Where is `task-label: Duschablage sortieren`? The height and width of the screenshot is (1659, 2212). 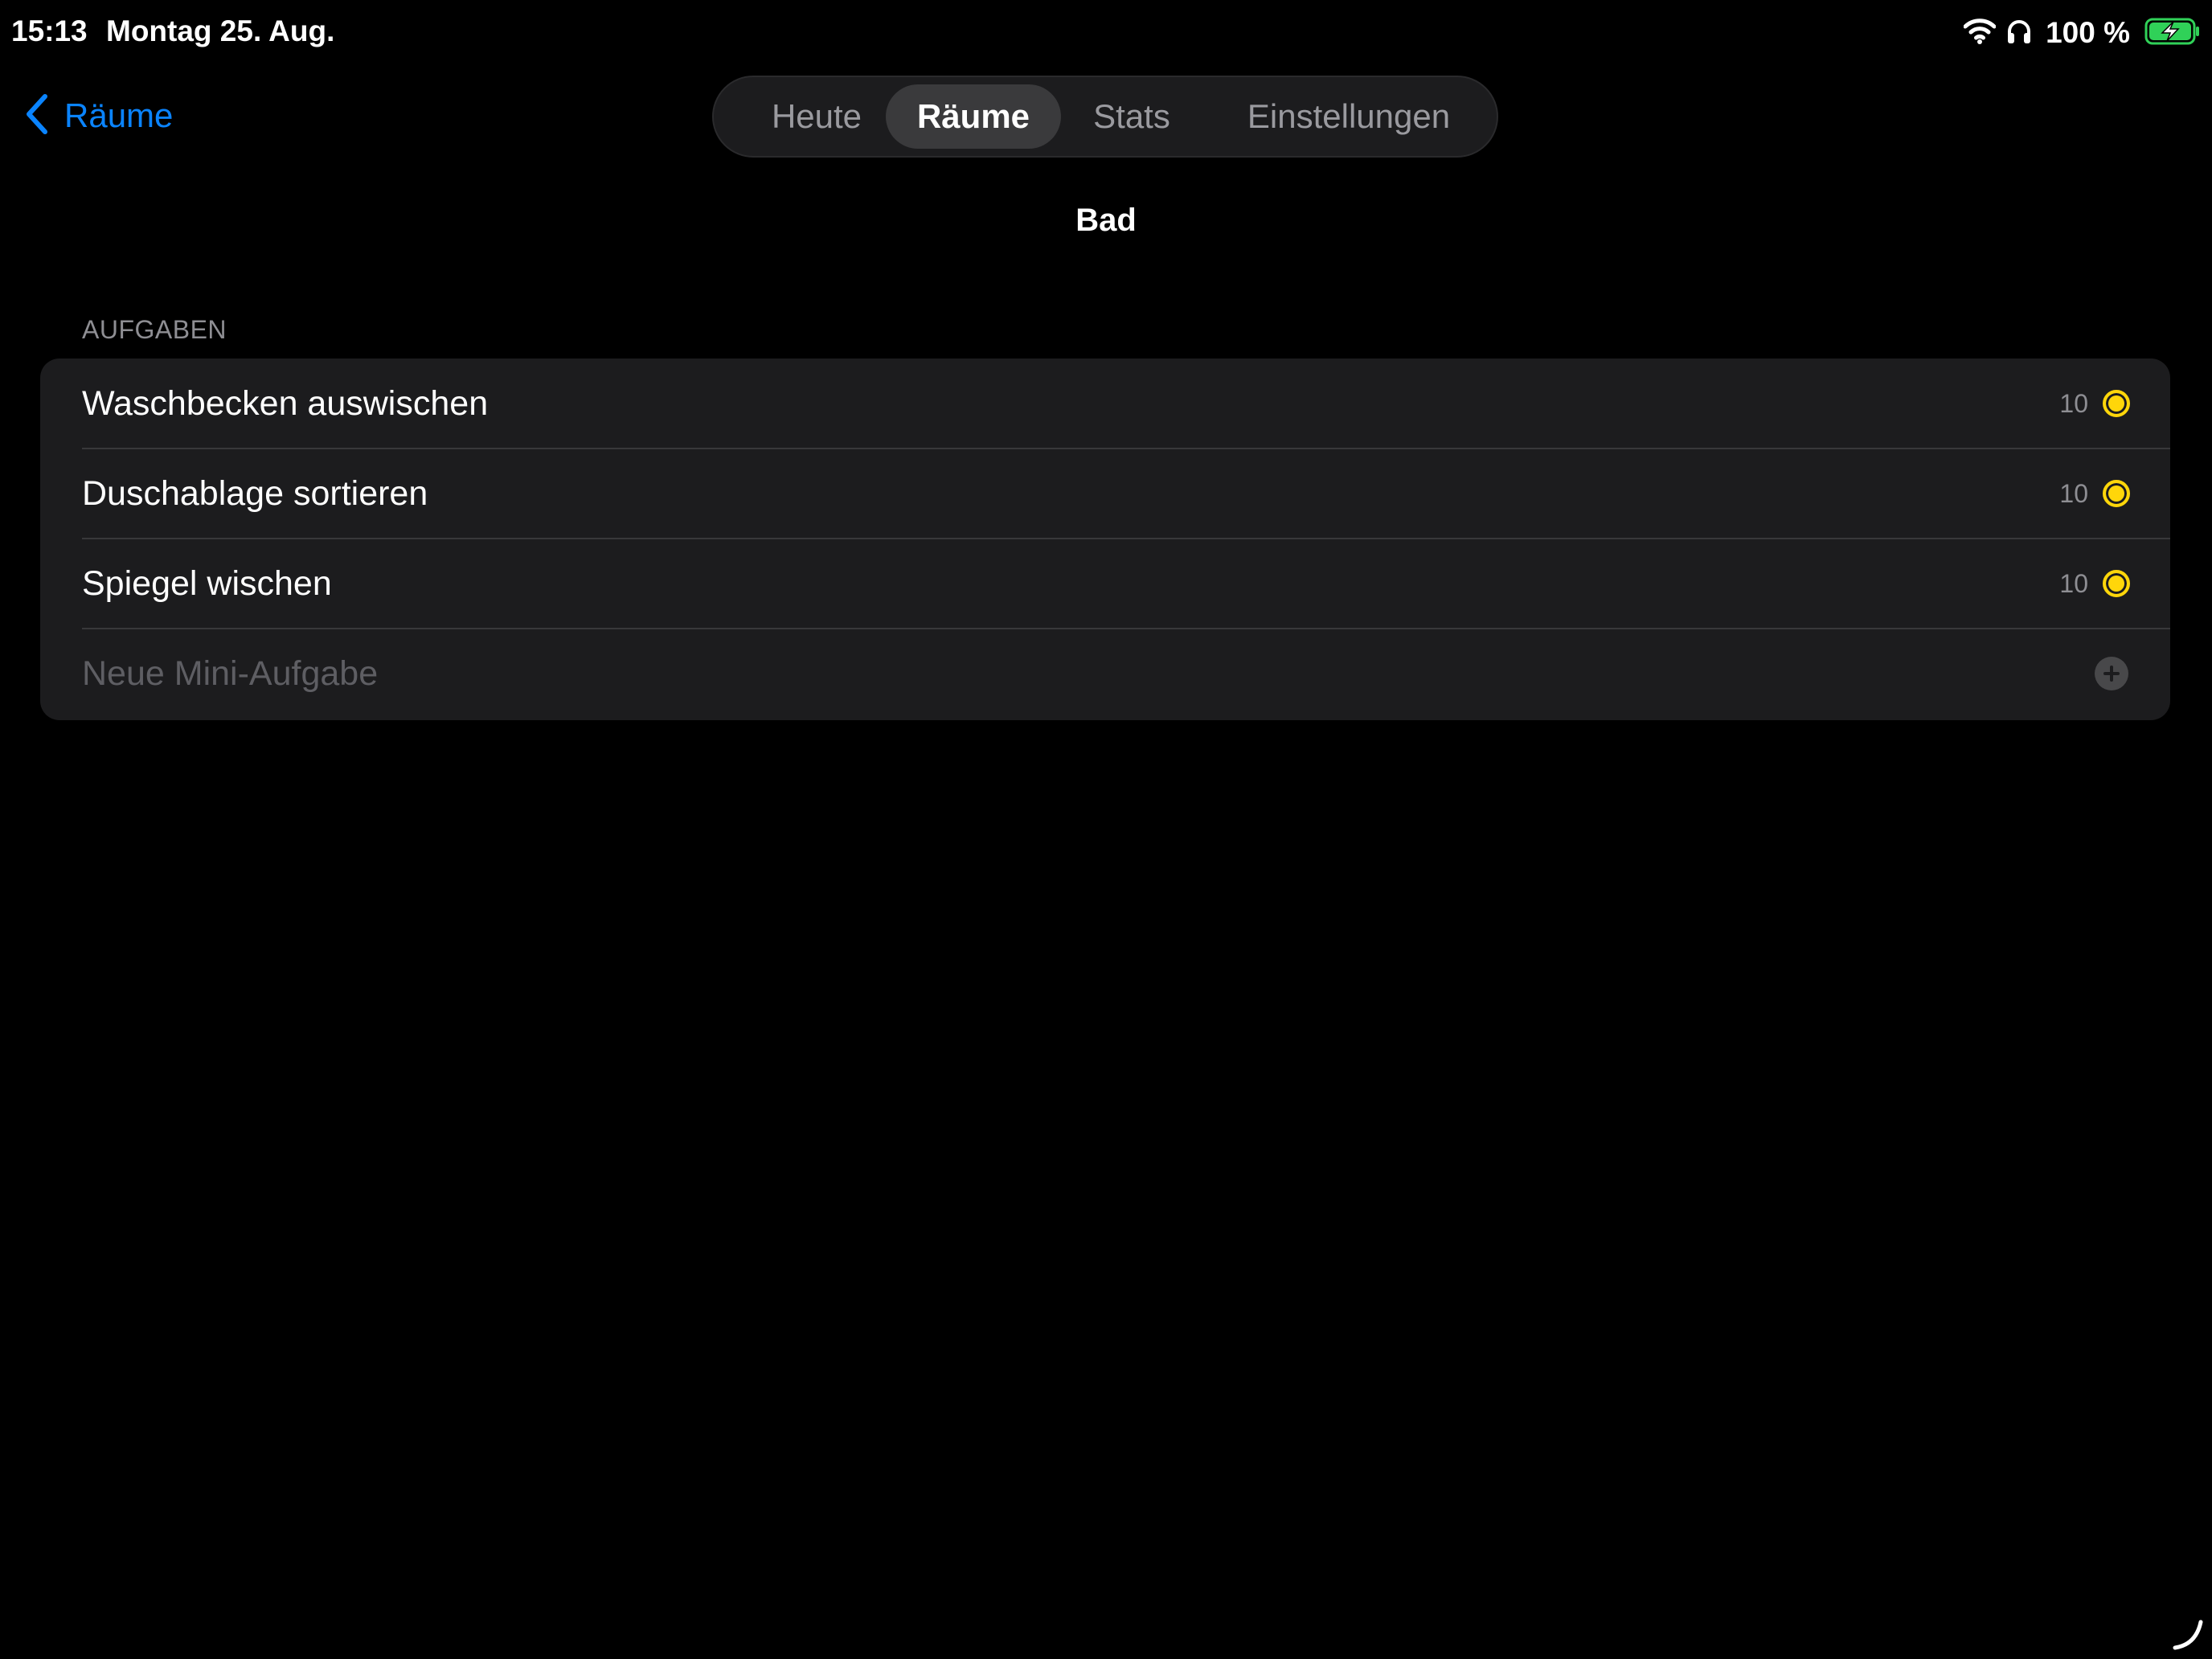
task-label: Duschablage sortieren is located at coordinates (255, 493).